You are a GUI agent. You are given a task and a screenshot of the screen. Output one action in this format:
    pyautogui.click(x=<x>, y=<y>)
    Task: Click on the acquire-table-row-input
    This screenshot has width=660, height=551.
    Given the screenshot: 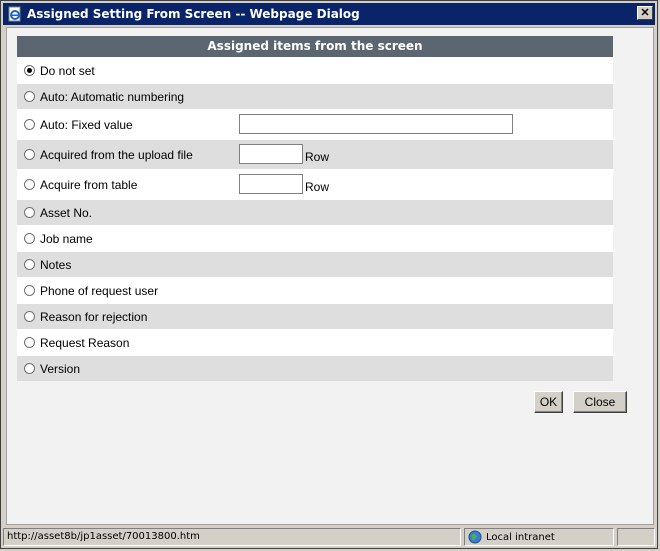 What is the action you would take?
    pyautogui.click(x=271, y=184)
    